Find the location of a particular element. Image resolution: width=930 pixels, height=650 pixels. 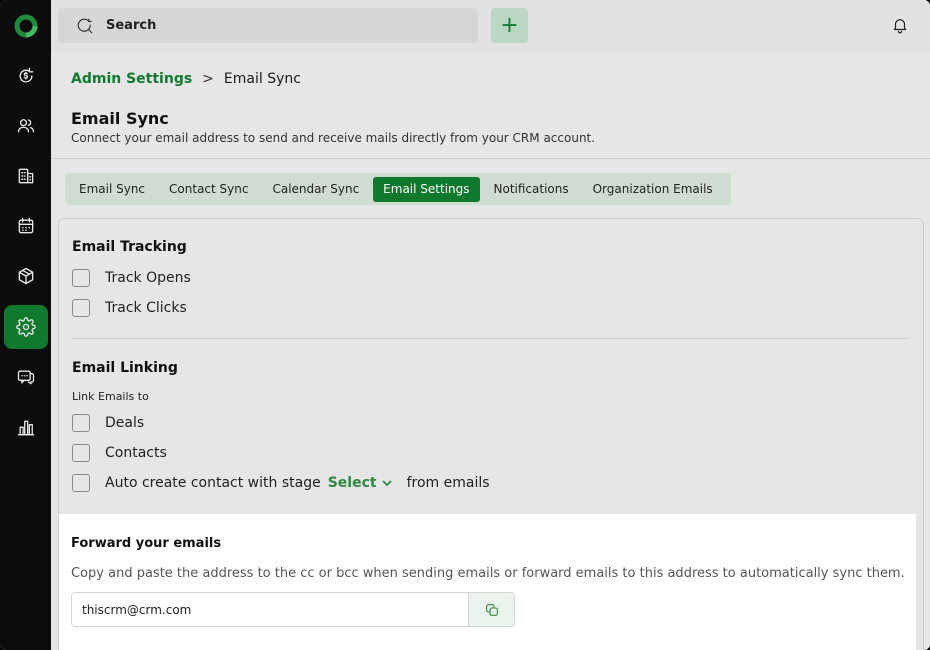

sidebar-item-products is located at coordinates (26, 276).